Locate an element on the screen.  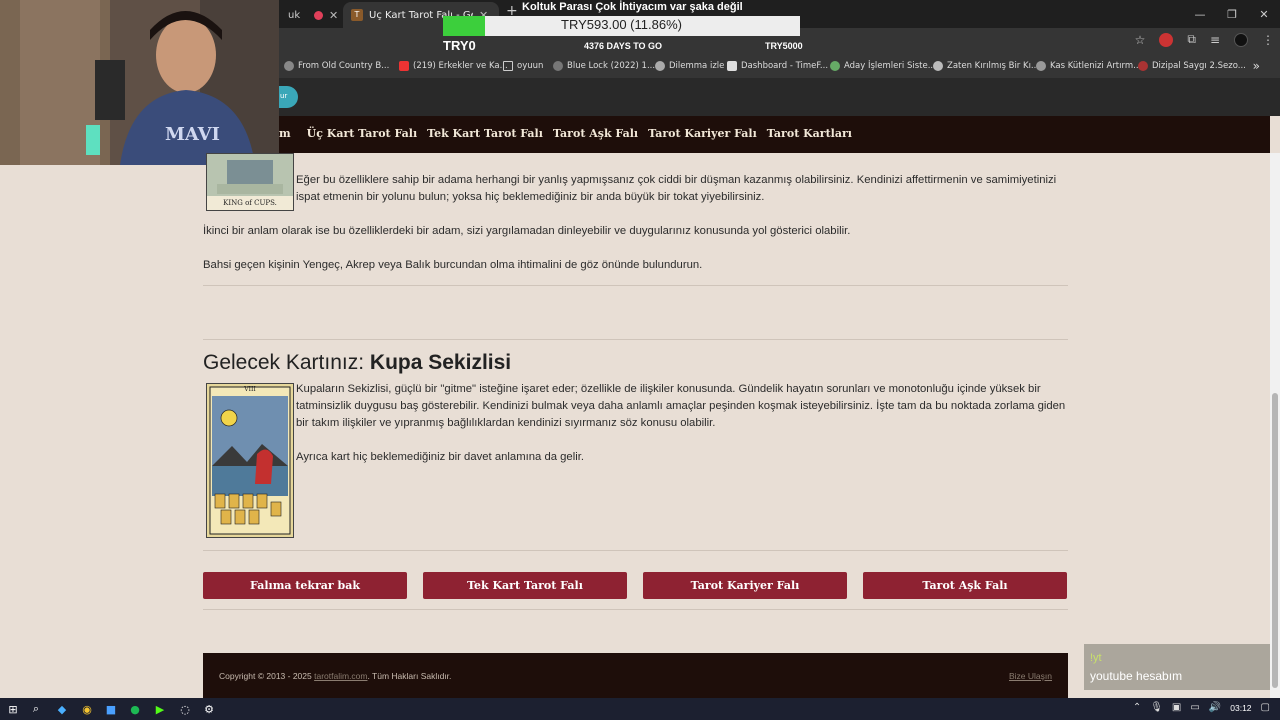
svg-text: MAVI is located at coordinates (192, 134).